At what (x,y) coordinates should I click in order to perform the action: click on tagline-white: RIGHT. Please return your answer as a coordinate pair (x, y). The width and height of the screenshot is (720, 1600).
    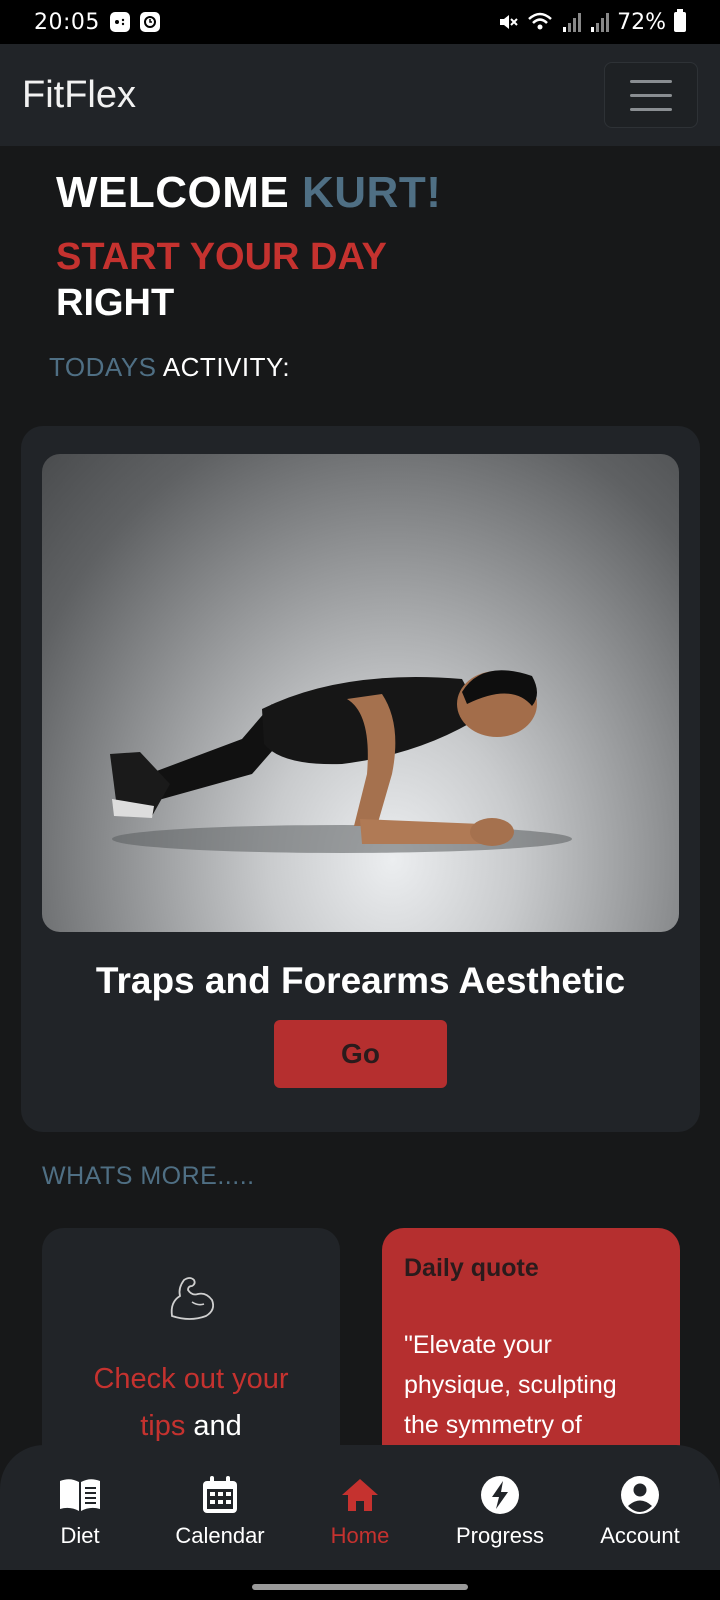
    Looking at the image, I should click on (115, 303).